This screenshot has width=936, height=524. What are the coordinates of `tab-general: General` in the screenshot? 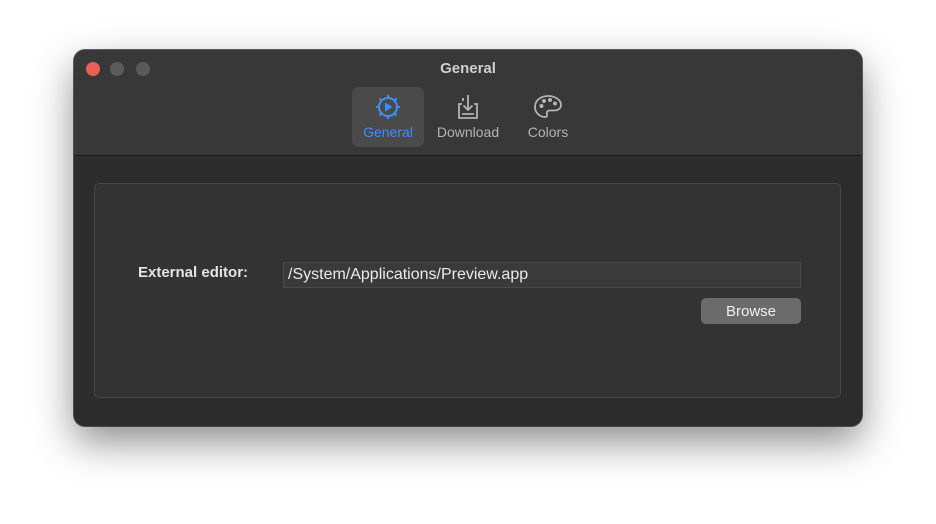 It's located at (388, 117).